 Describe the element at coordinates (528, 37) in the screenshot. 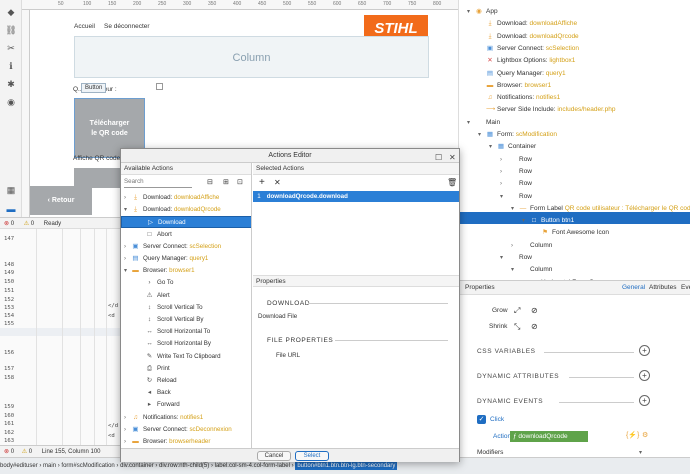

I see `tree-row: ⤓ Download: downloadQrcode` at that location.